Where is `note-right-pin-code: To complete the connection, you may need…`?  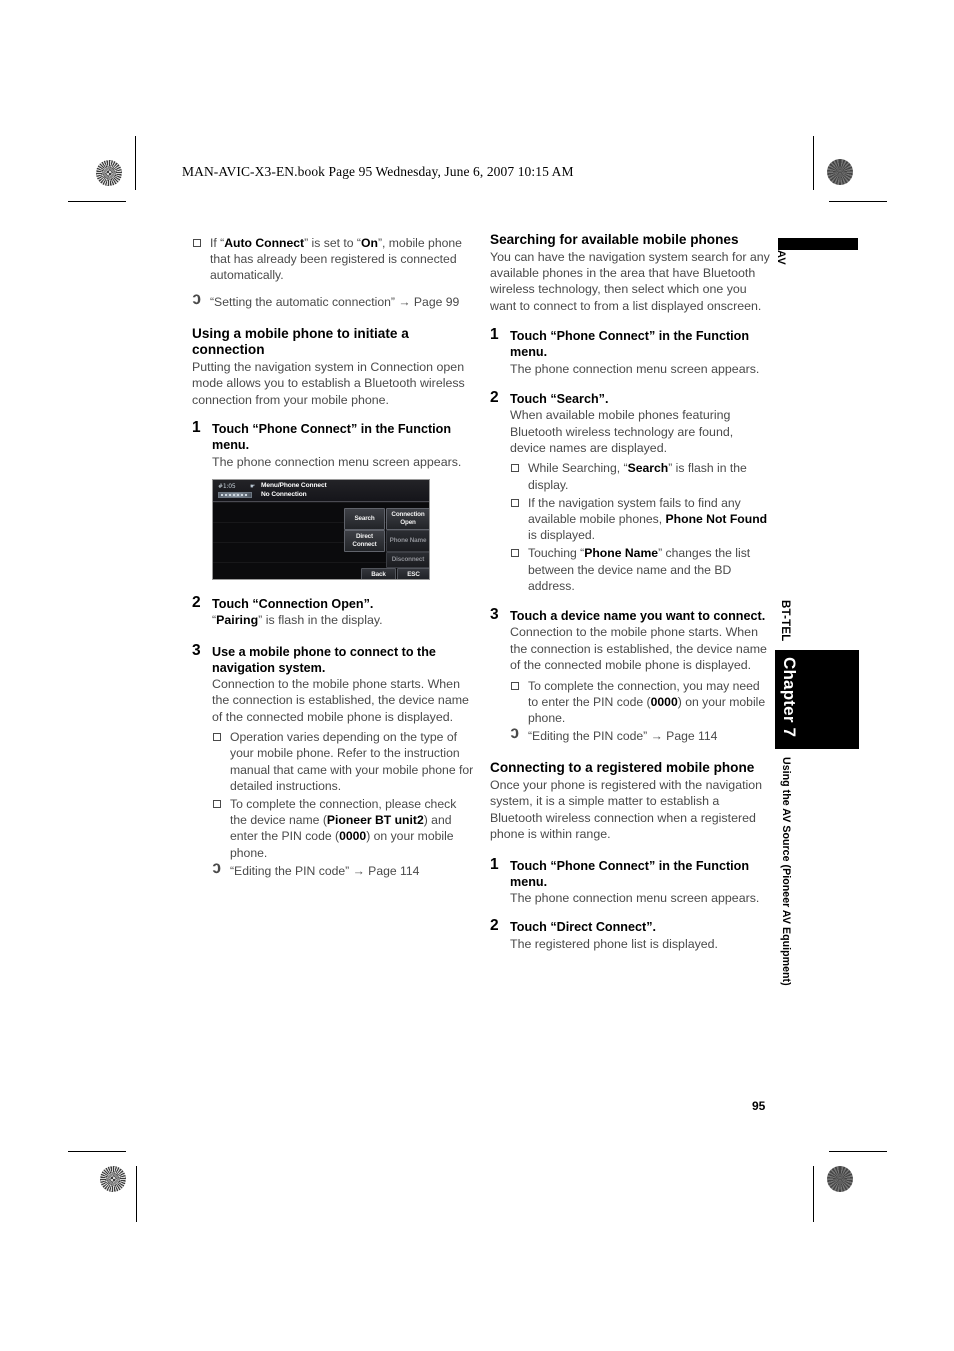
note-right-pin-code: To complete the connection, you may need… is located at coordinates (641, 702).